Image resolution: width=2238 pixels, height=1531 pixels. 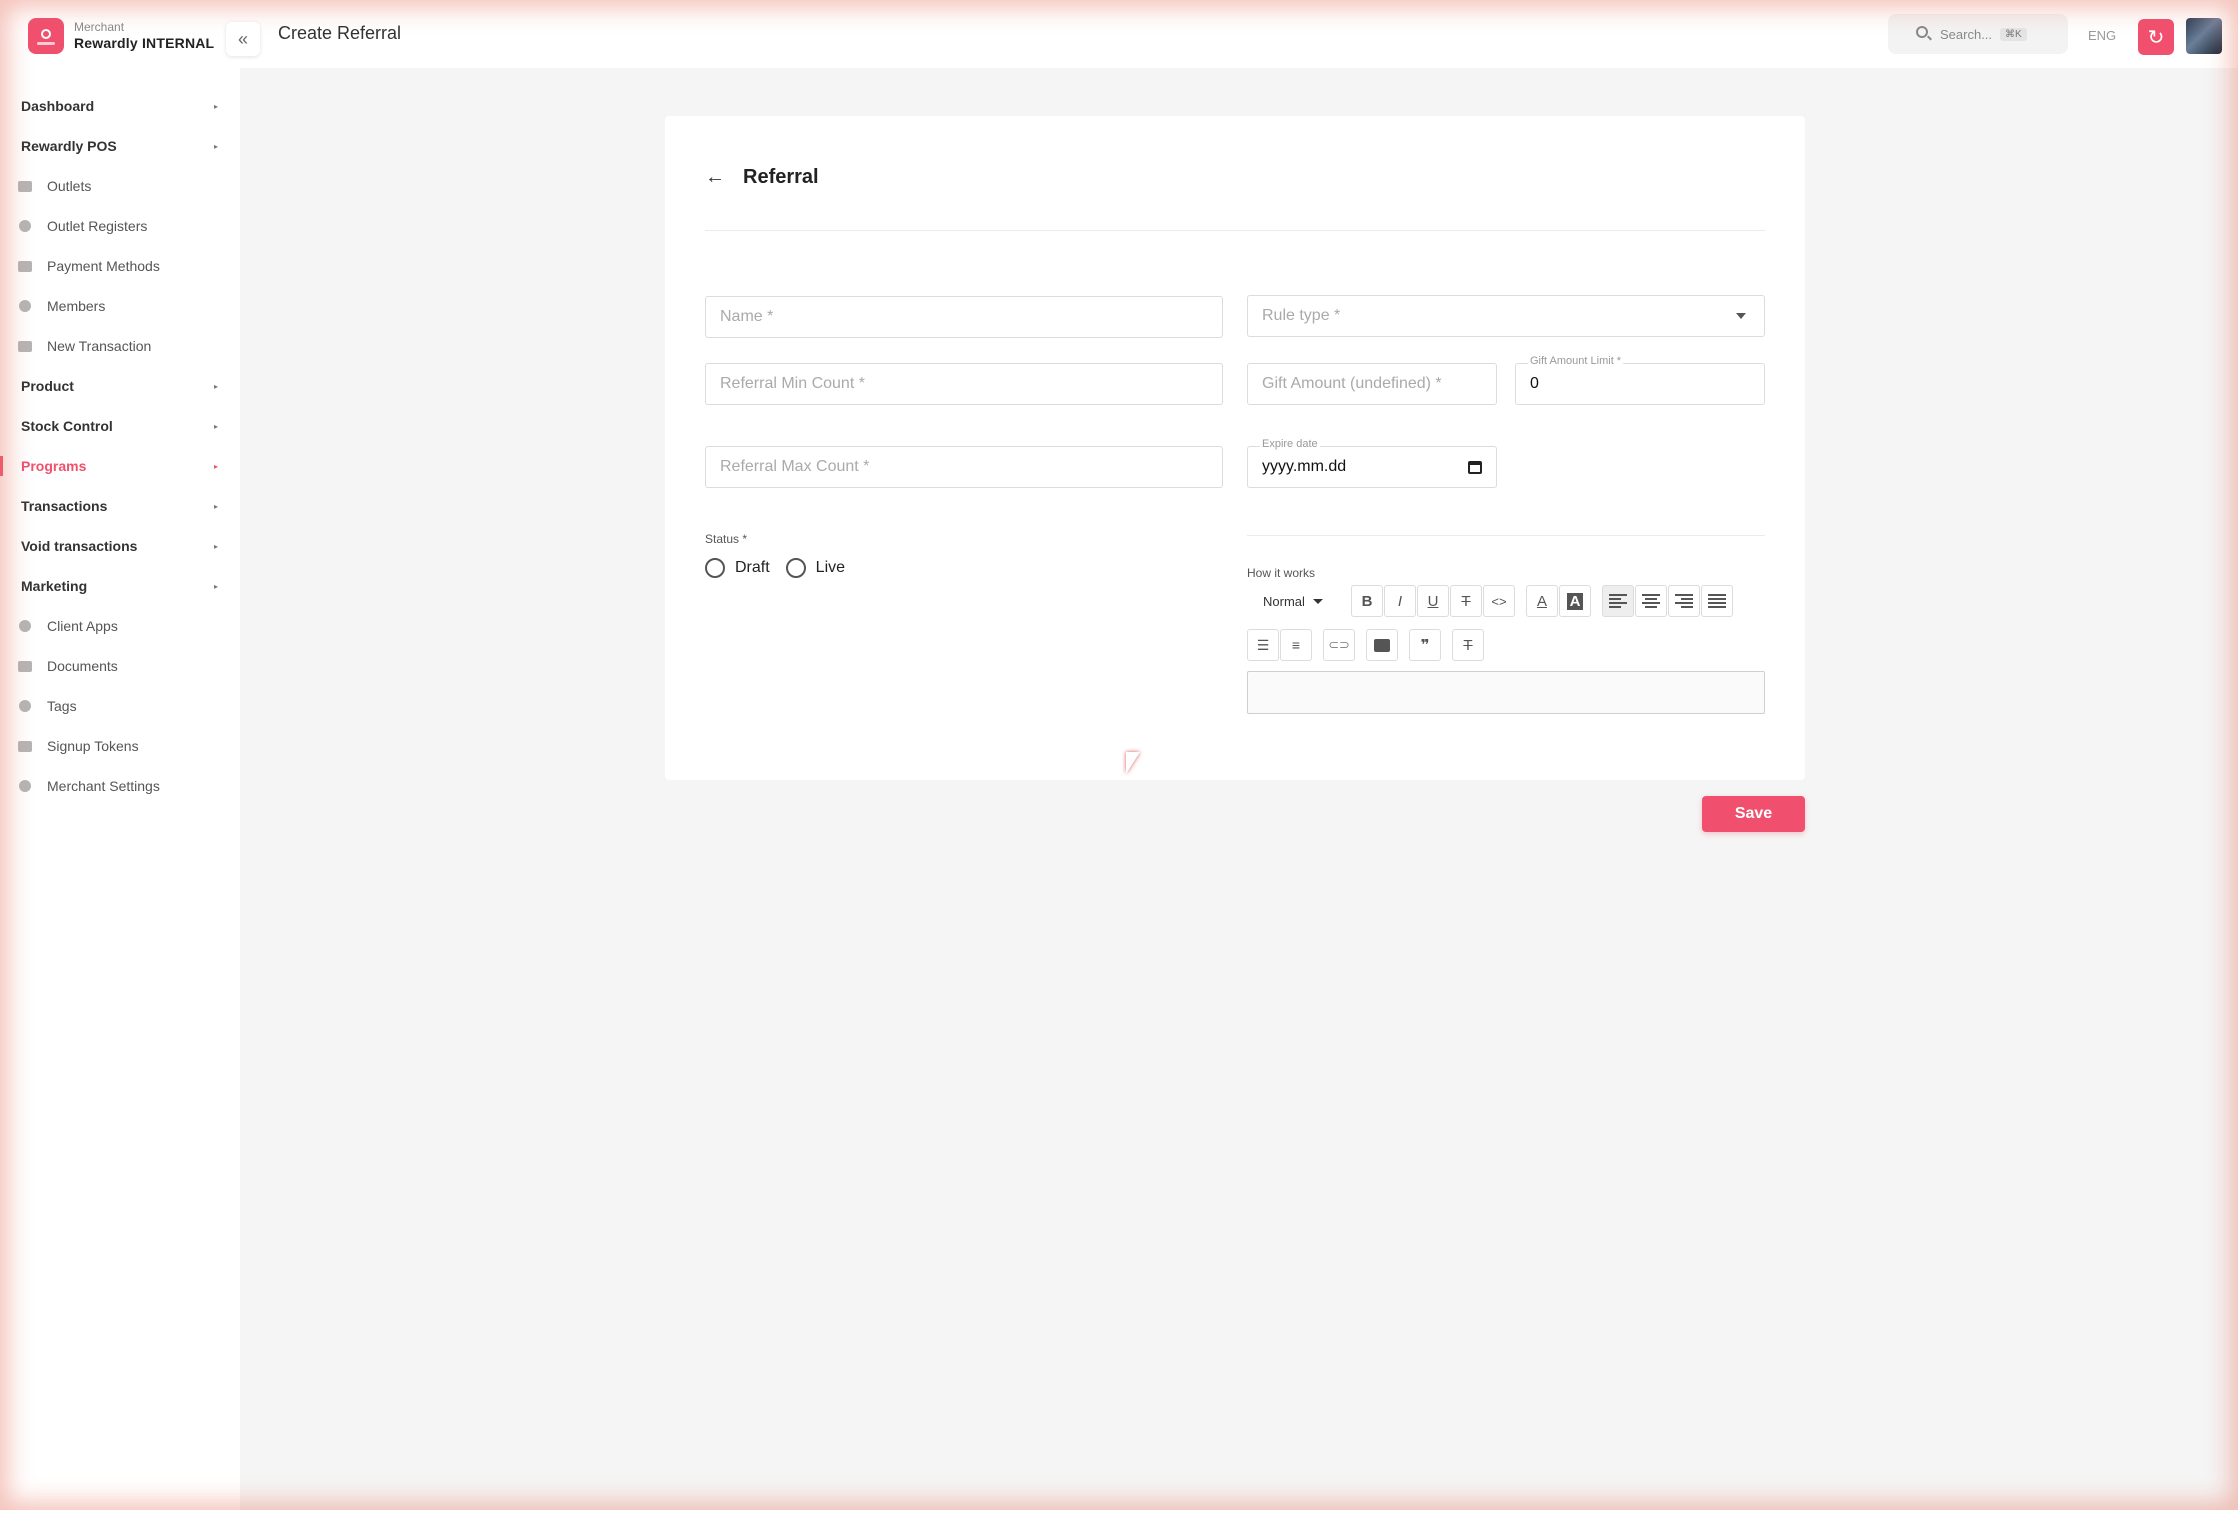 What do you see at coordinates (1372, 384) in the screenshot?
I see `gift-amount-field: Gift Amount (undefined) *` at bounding box center [1372, 384].